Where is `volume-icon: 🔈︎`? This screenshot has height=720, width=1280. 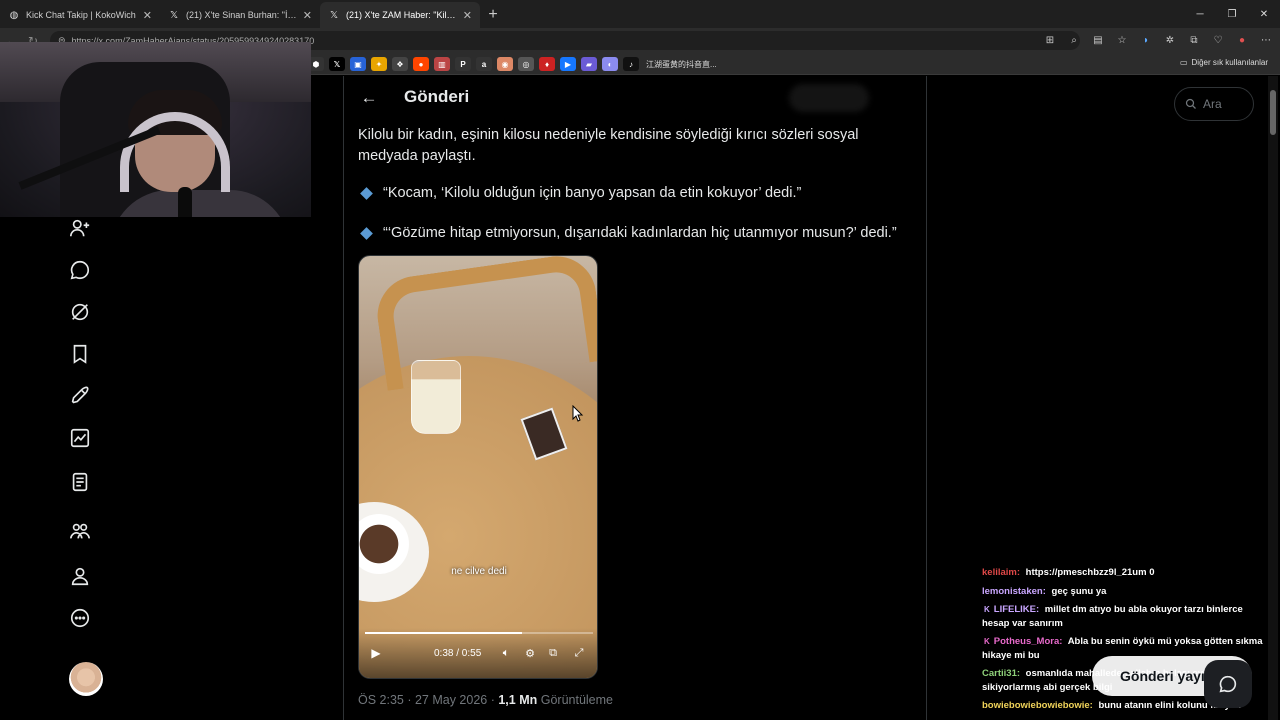
volume-icon: 🔈︎ is located at coordinates (506, 653).